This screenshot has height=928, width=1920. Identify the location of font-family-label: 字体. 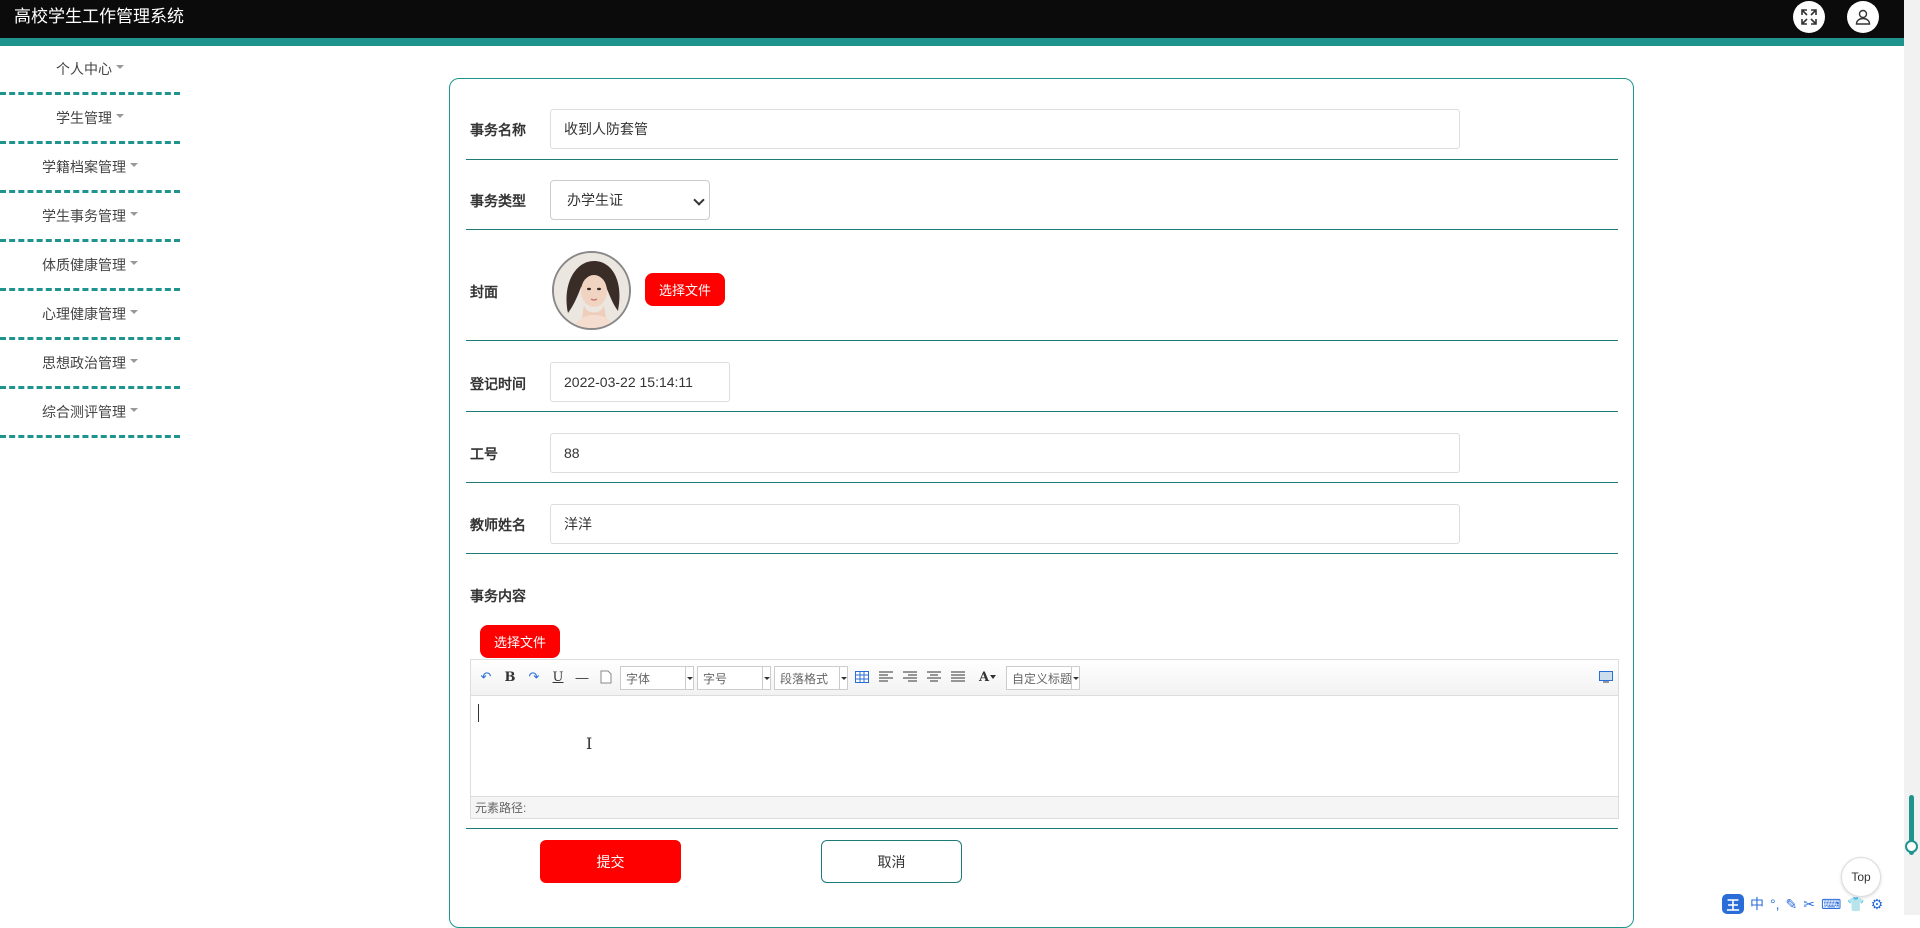
(638, 678).